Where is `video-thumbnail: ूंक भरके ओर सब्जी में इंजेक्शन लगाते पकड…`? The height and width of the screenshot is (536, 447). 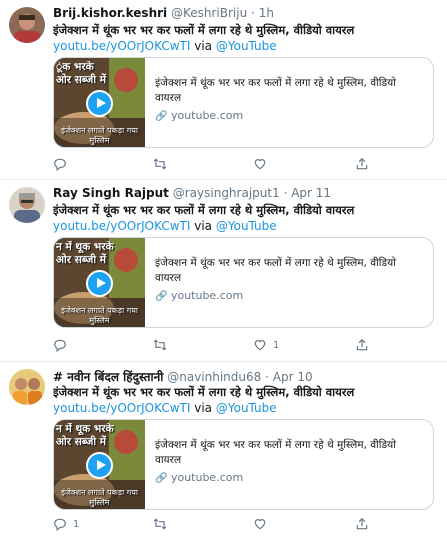 video-thumbnail: ूंक भरके ओर सब्जी में इंजेक्शन लगाते पकड… is located at coordinates (99, 102).